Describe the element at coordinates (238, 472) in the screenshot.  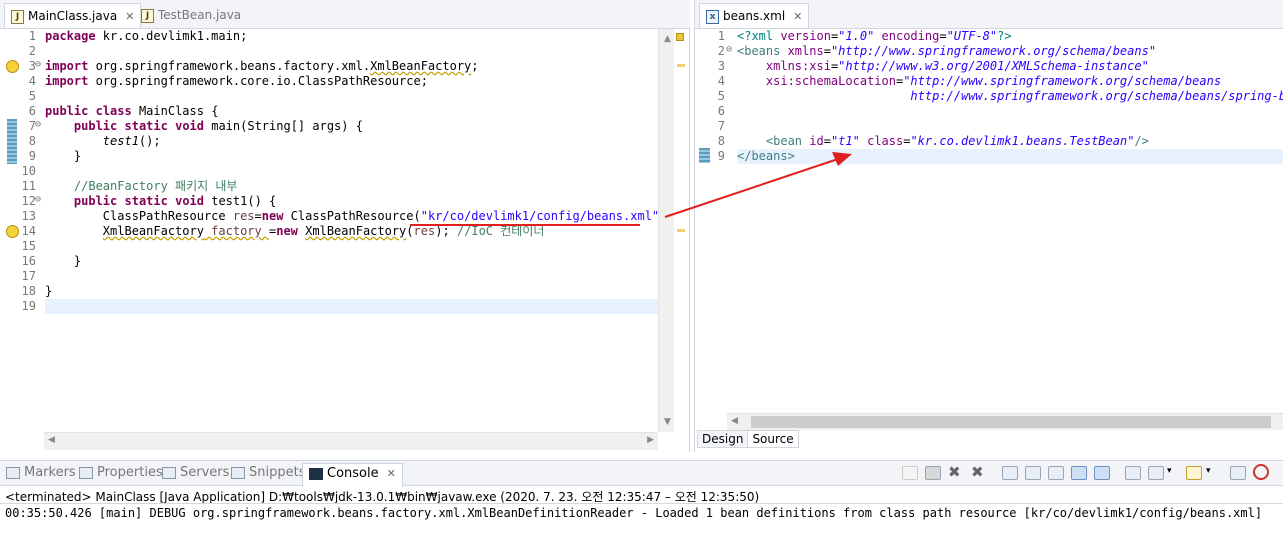
I see `snippets-icon` at that location.